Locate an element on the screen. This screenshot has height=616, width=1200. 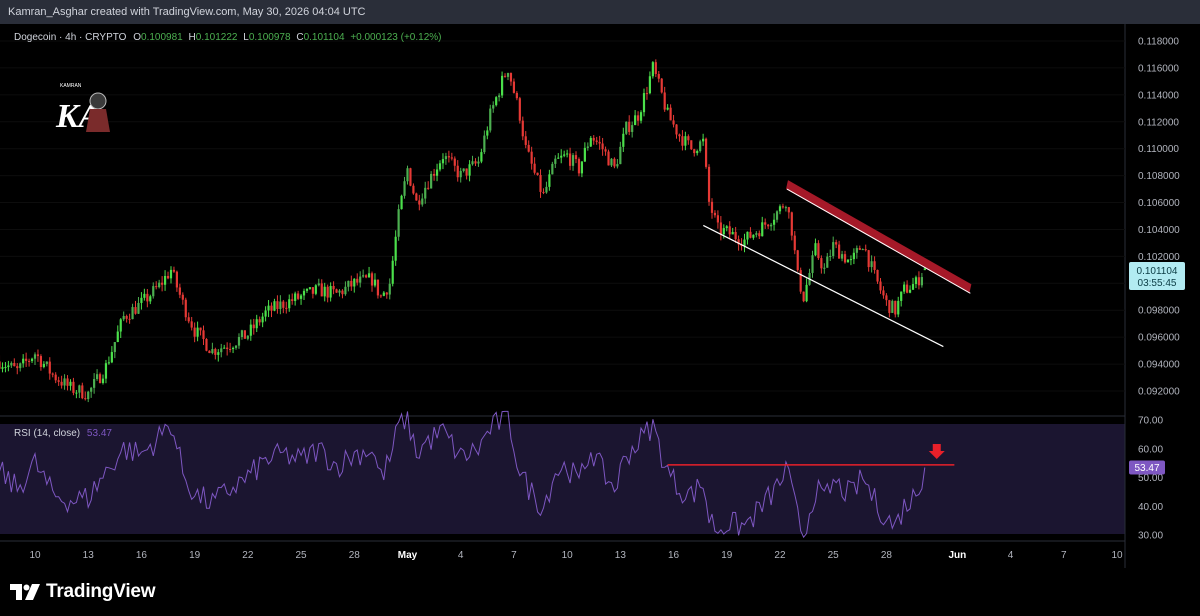
time-tick-label: 19 is located at coordinates (727, 555).